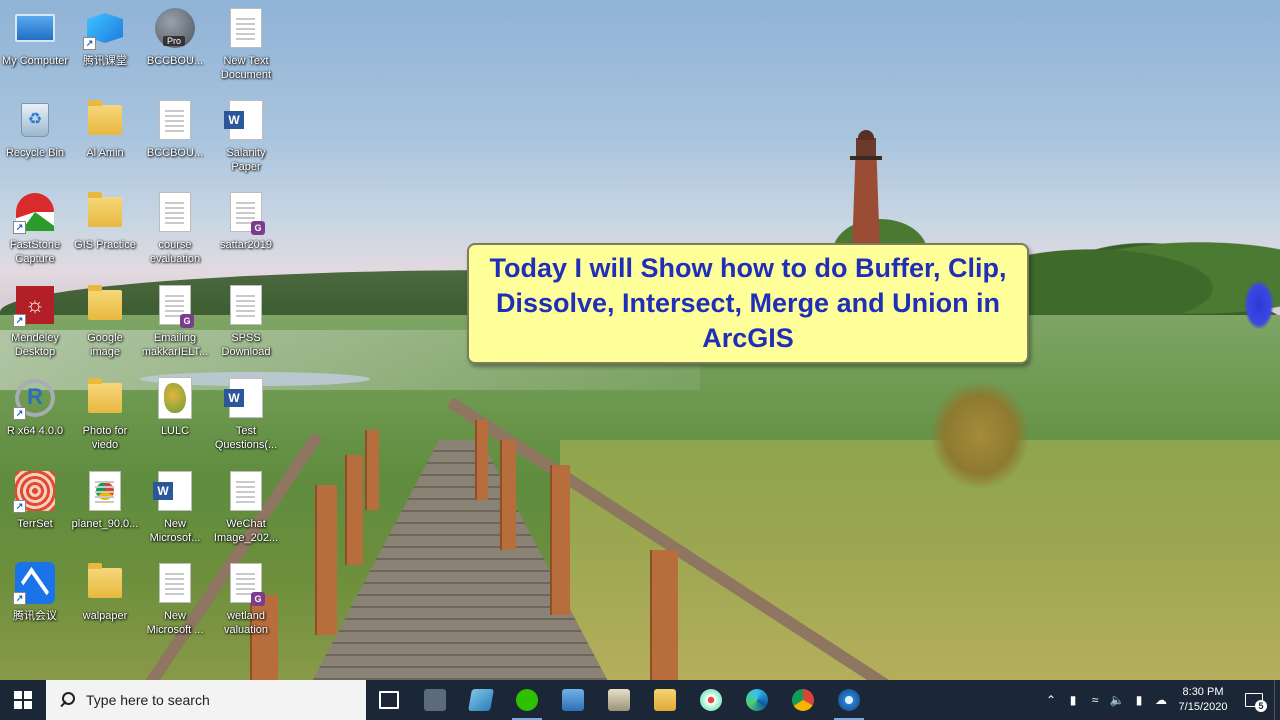 This screenshot has width=1280, height=720. Describe the element at coordinates (175, 120) in the screenshot. I see `blank-document-icon` at that location.